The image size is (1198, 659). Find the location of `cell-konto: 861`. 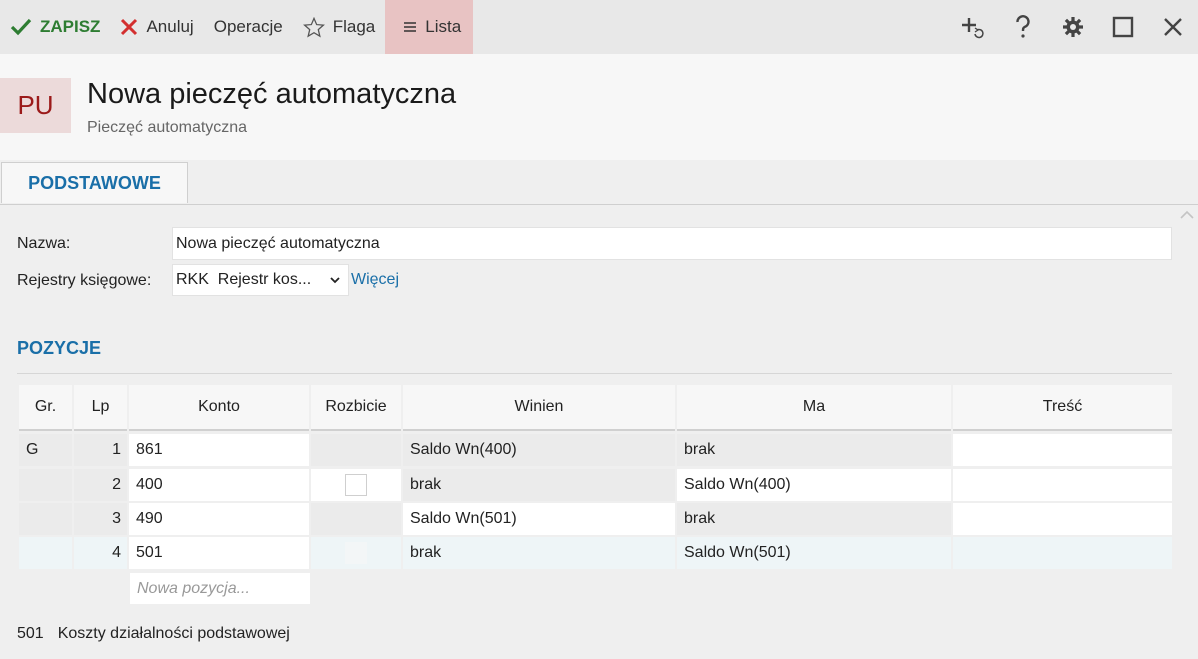

cell-konto: 861 is located at coordinates (219, 450).